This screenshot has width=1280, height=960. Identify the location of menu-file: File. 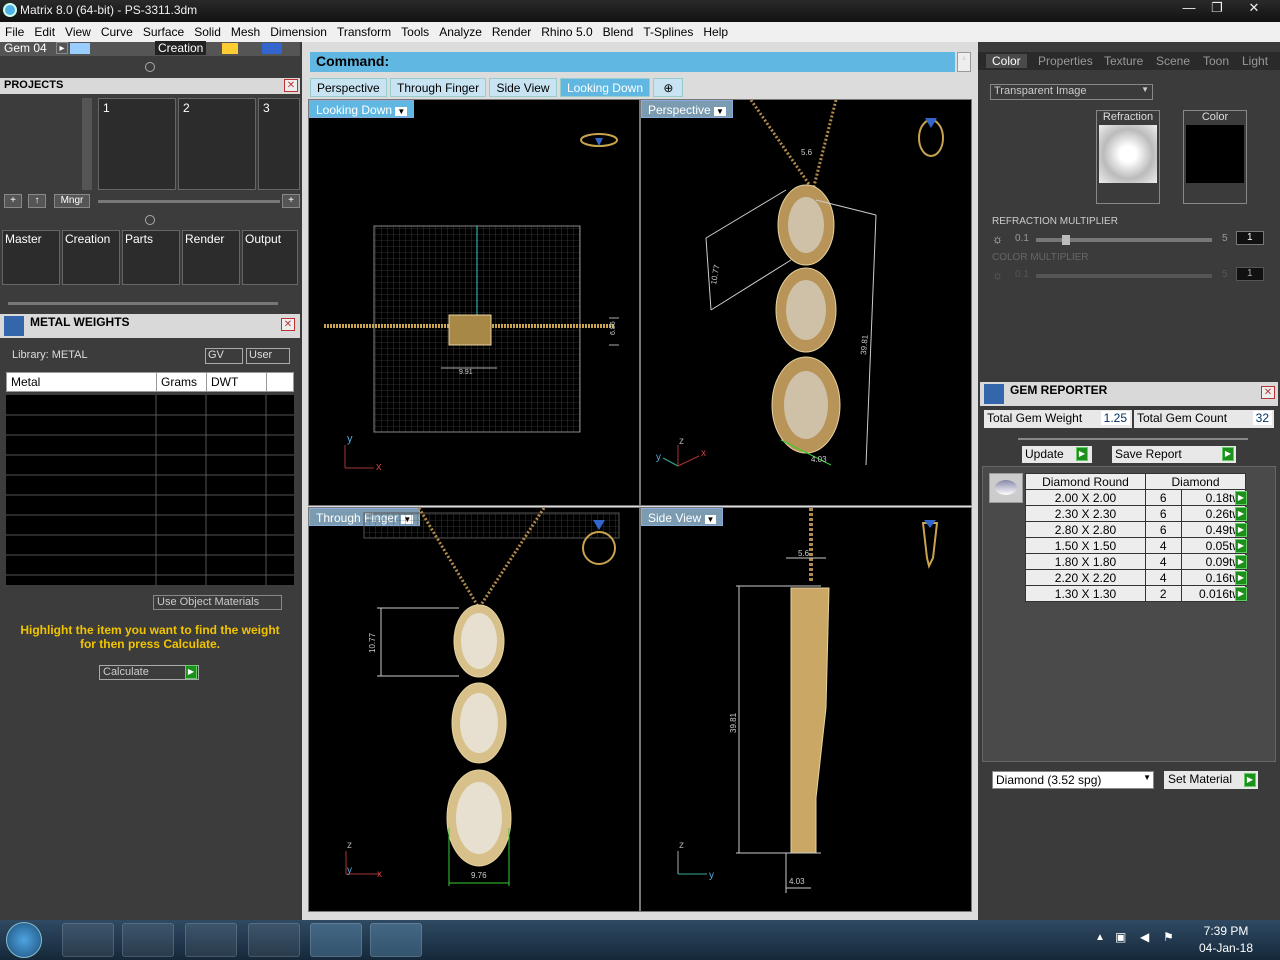
(14, 30).